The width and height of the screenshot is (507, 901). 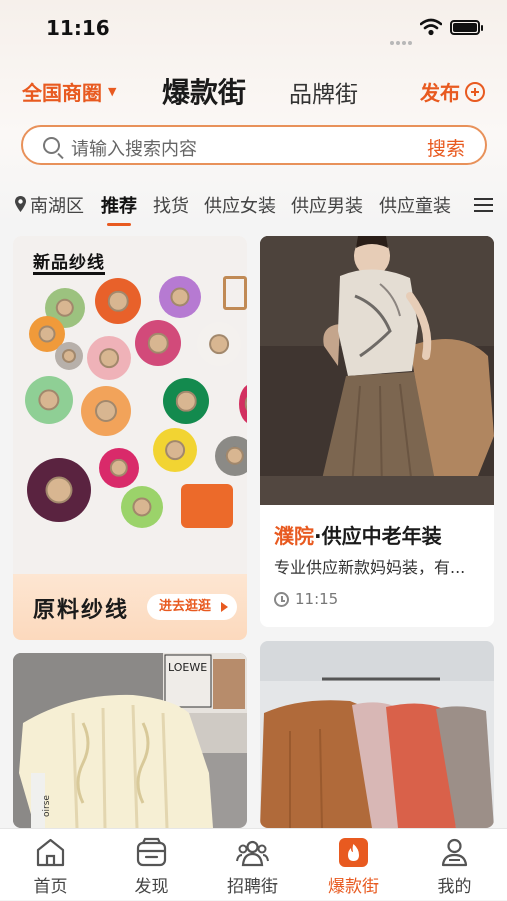 What do you see at coordinates (119, 209) in the screenshot?
I see `category-recommend: 推荐` at bounding box center [119, 209].